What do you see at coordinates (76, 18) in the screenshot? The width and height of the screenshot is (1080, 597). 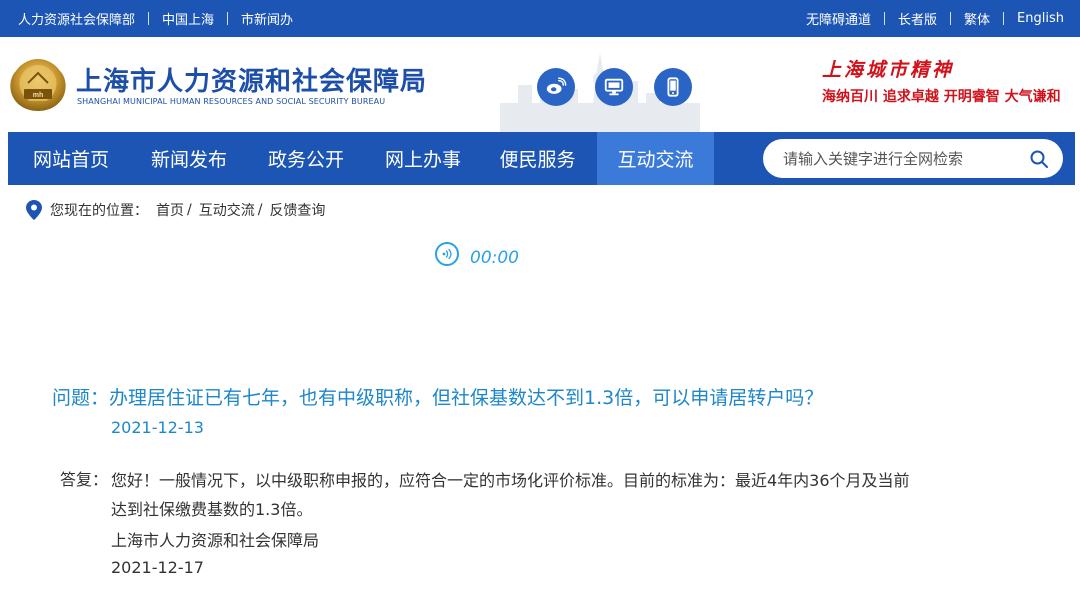 I see `link-mohrss: 人力资源社会保障部` at bounding box center [76, 18].